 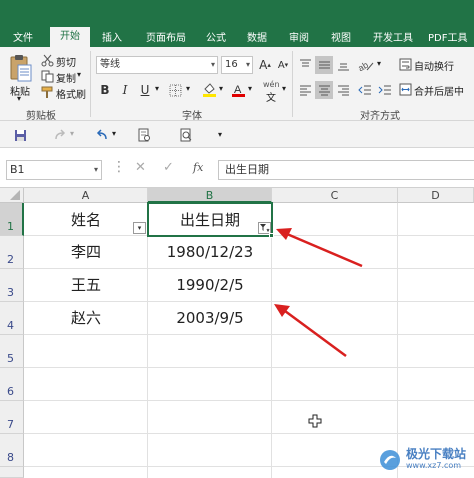 I want to click on tab-formulas: 公式, so click(x=216, y=39).